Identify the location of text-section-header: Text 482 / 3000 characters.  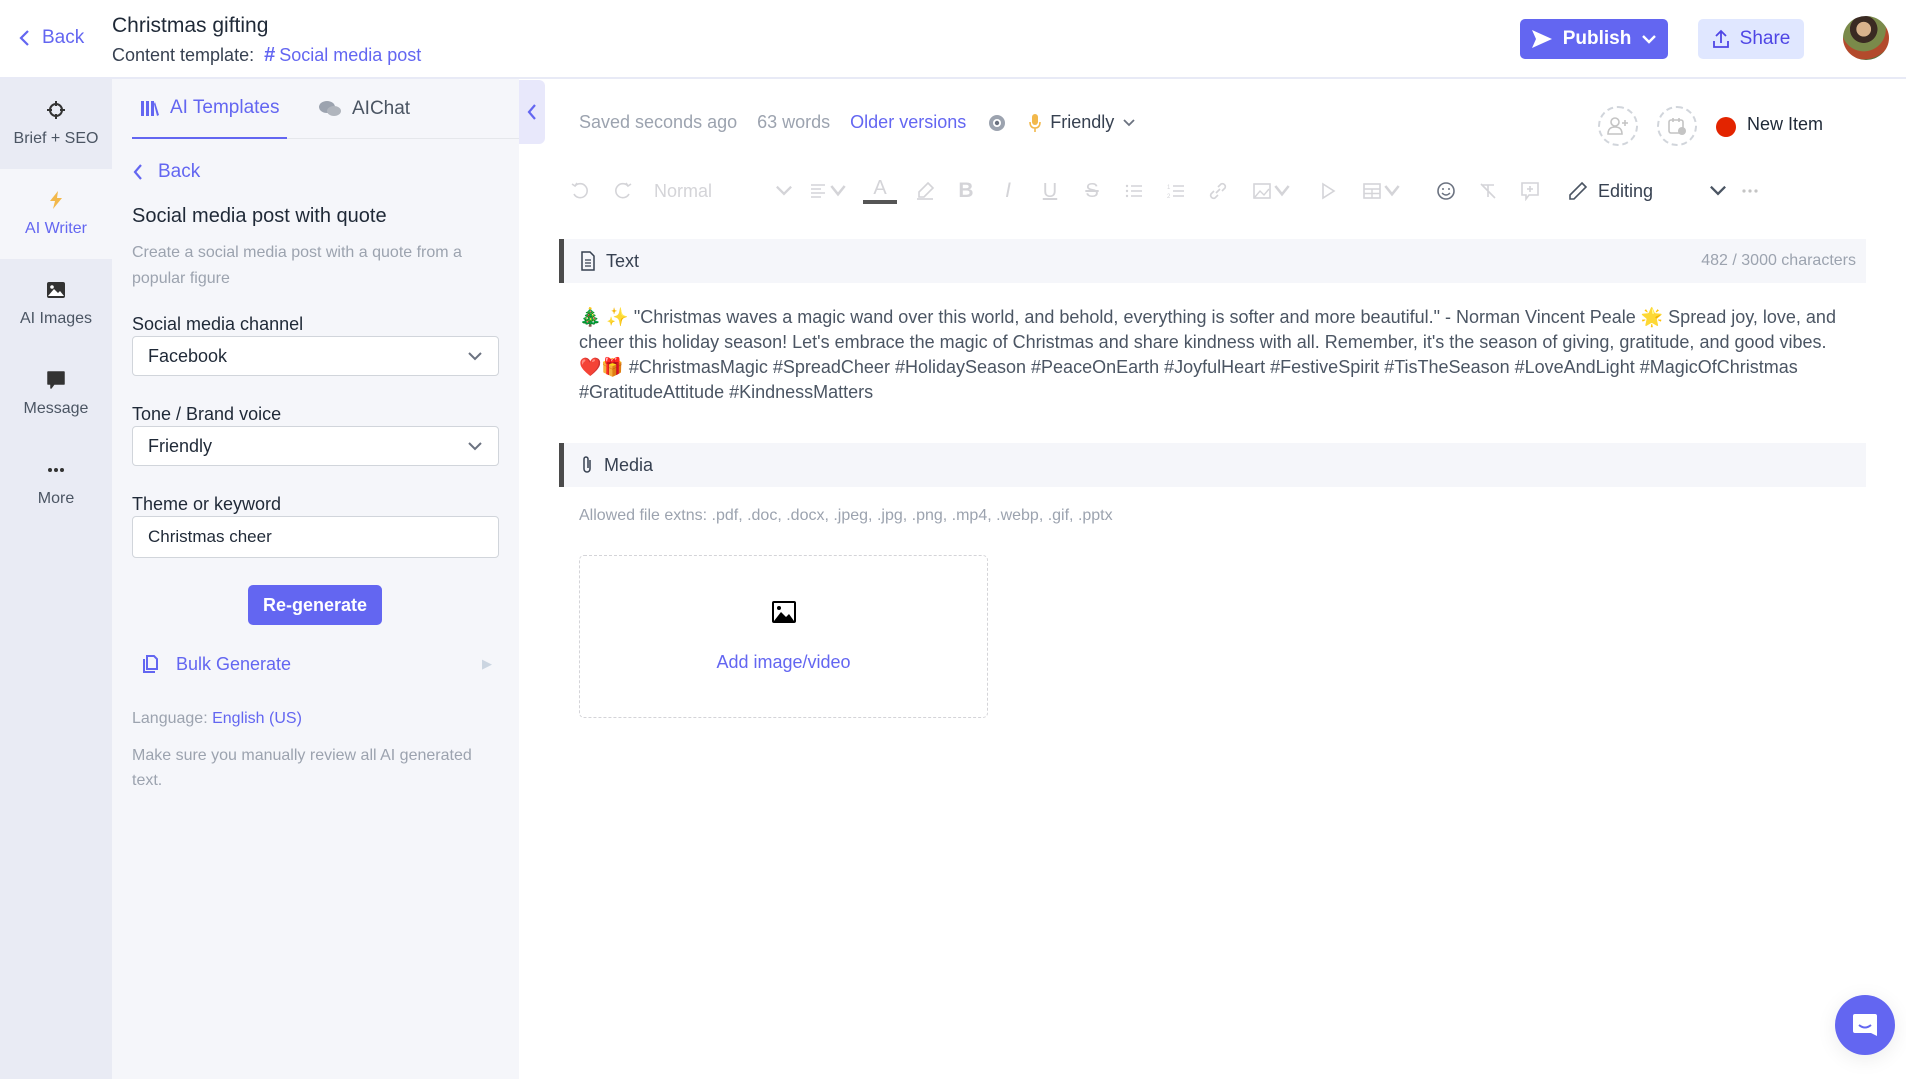
(1212, 261).